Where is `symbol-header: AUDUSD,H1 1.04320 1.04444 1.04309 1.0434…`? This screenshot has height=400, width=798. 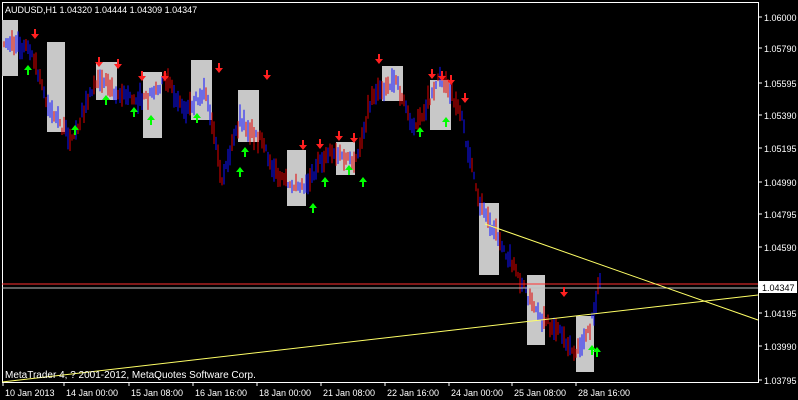 symbol-header: AUDUSD,H1 1.04320 1.04444 1.04309 1.0434… is located at coordinates (101, 10).